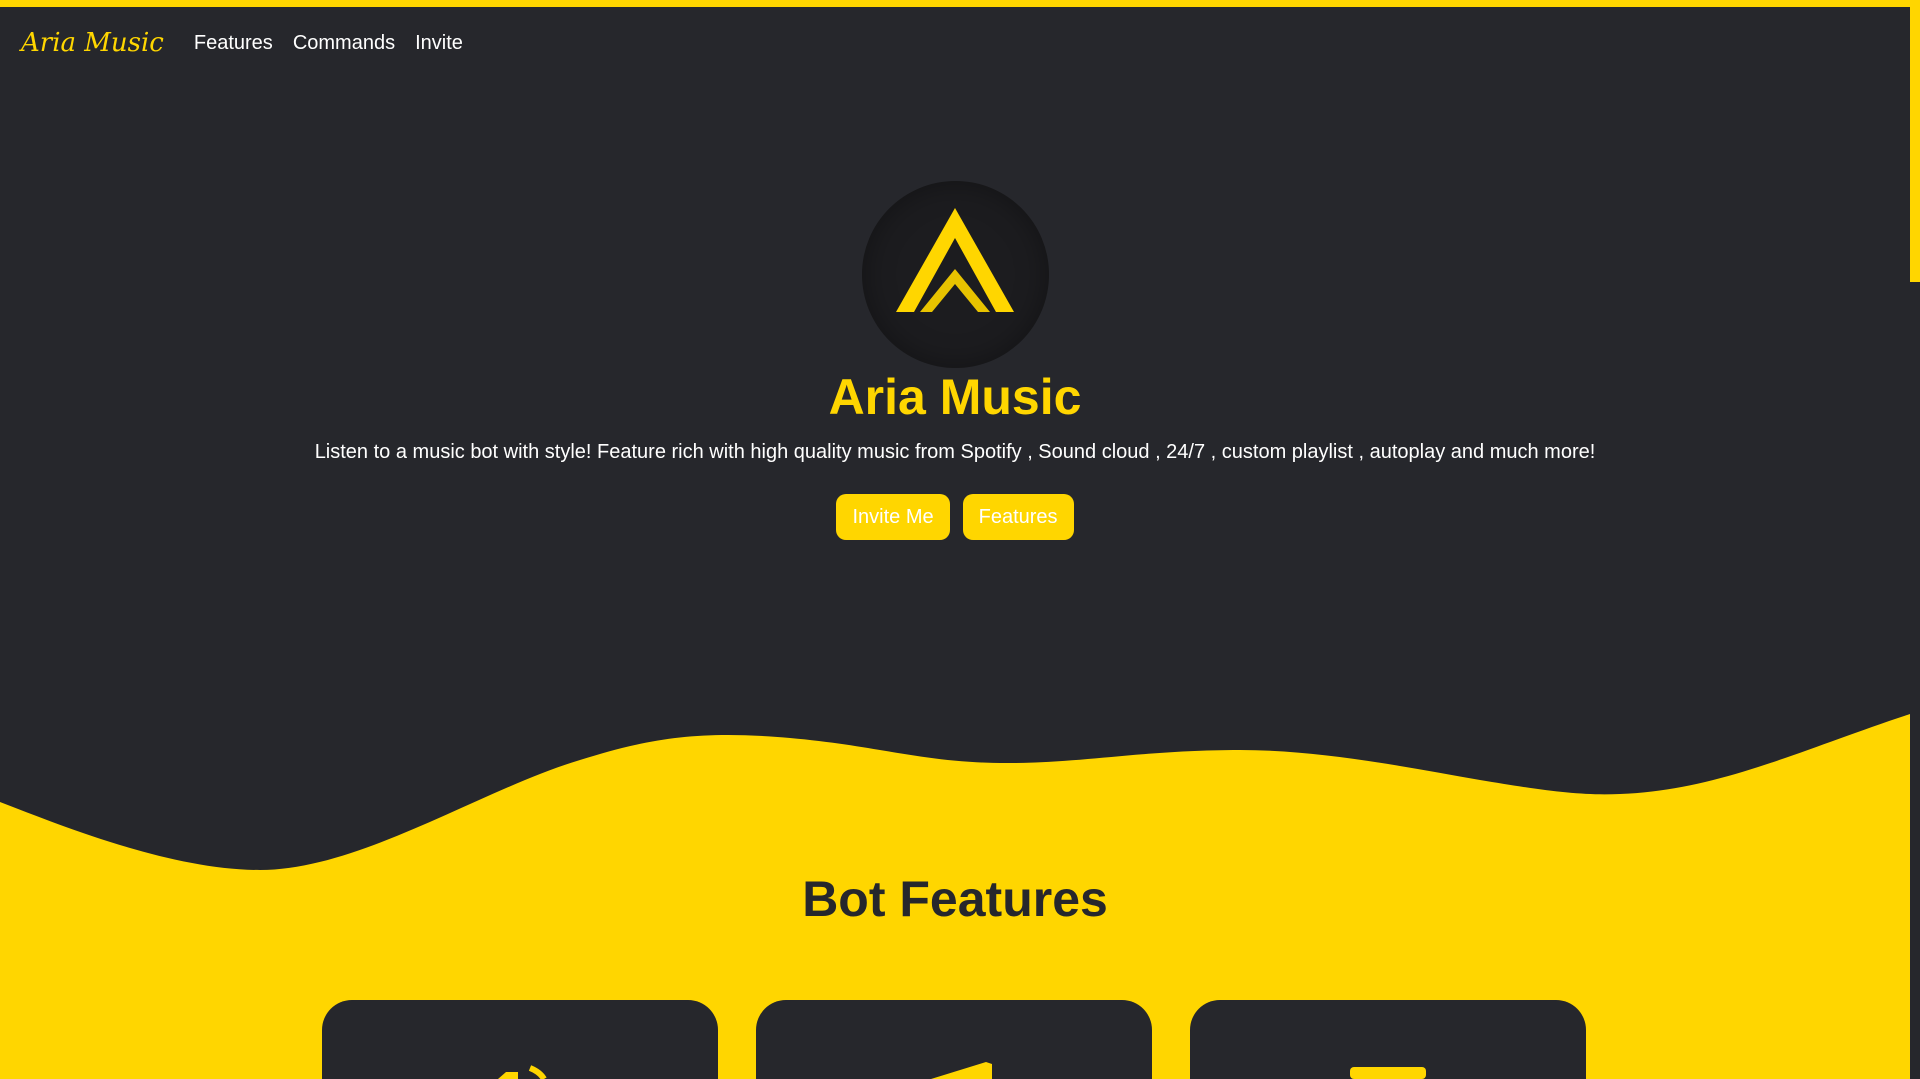 This screenshot has height=1079, width=1920. What do you see at coordinates (955, 517) in the screenshot?
I see `hero-buttons: Invite Me Features` at bounding box center [955, 517].